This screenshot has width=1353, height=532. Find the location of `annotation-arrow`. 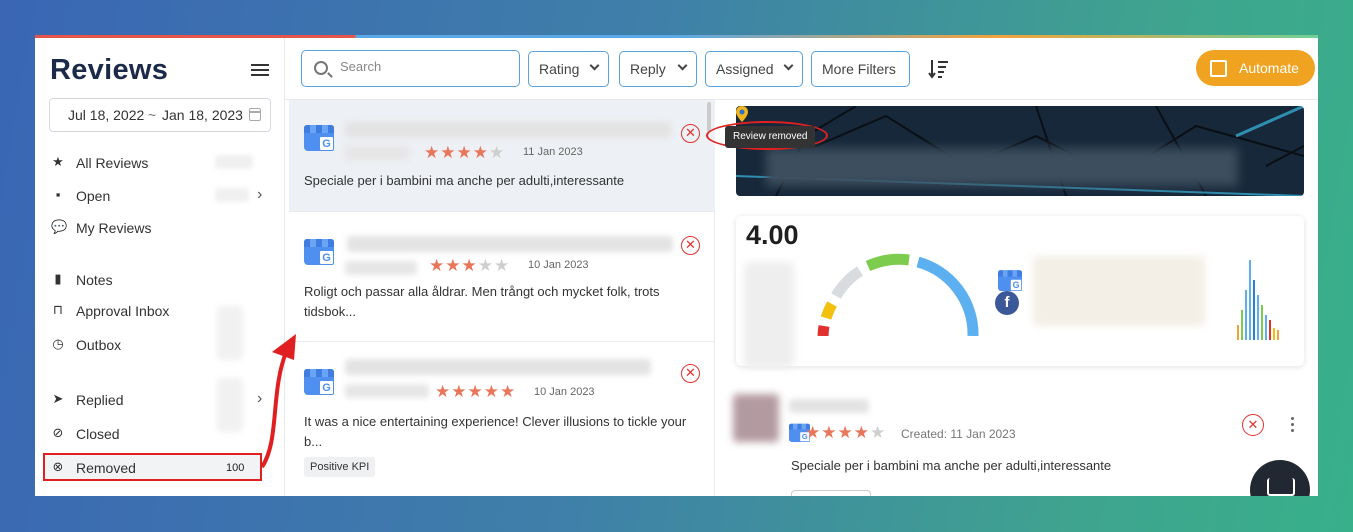

annotation-arrow is located at coordinates (278, 401).